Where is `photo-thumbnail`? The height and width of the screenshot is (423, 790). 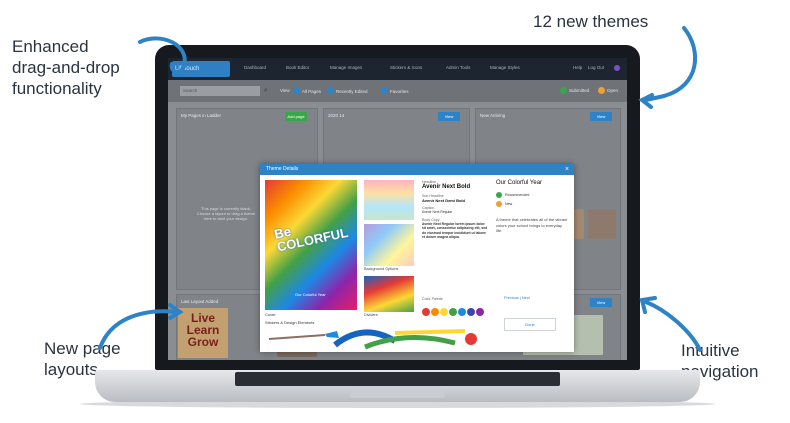 photo-thumbnail is located at coordinates (602, 224).